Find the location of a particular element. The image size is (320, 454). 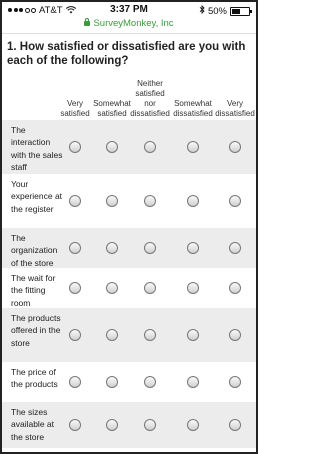

status-right-group: 50% is located at coordinates (225, 10).